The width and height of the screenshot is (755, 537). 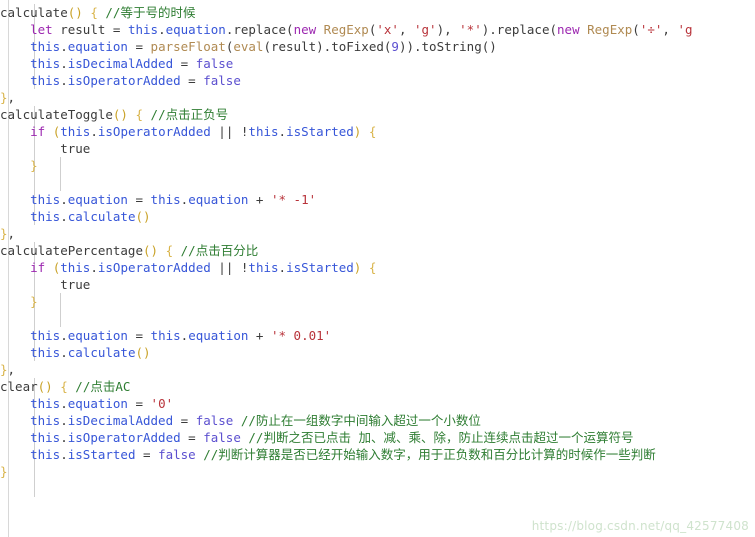 I want to click on code-token: result, so click(x=293, y=46).